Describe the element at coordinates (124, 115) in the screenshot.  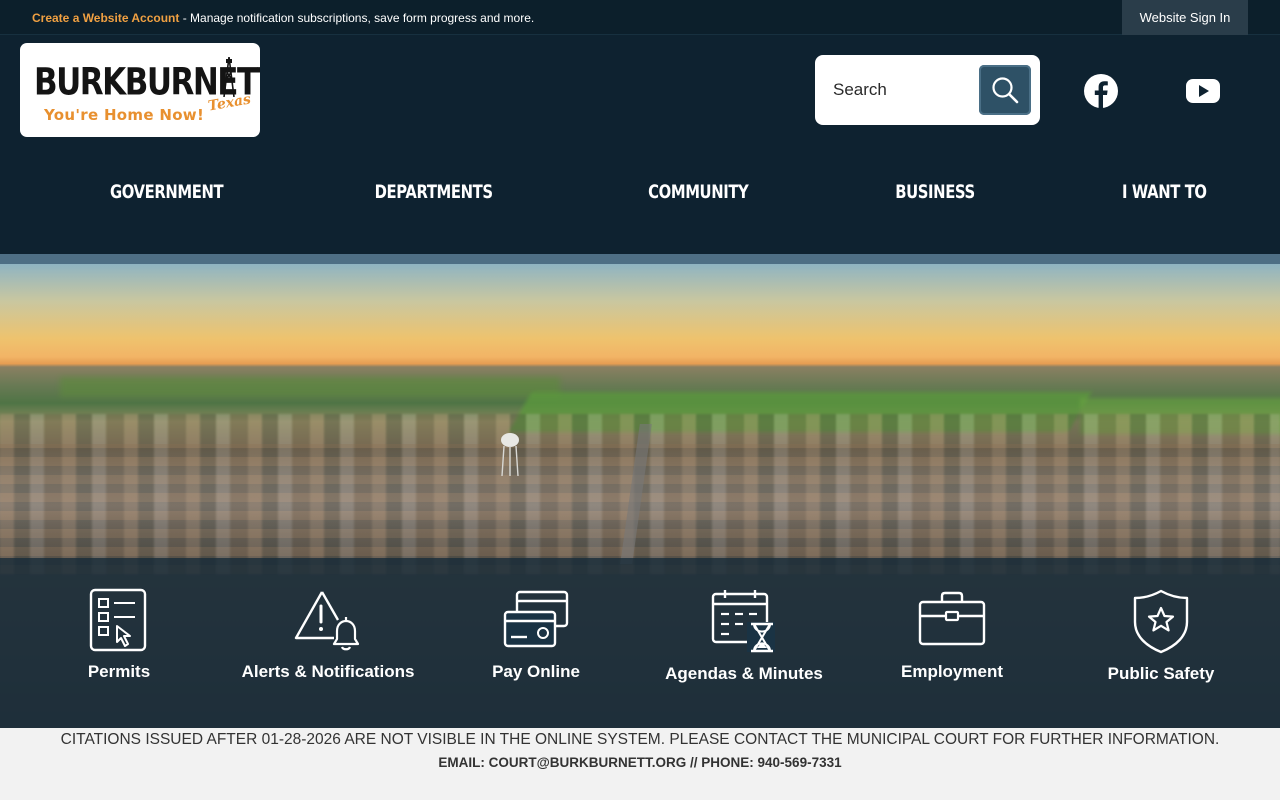
I see `logo-tagline: You're Home Now!` at that location.